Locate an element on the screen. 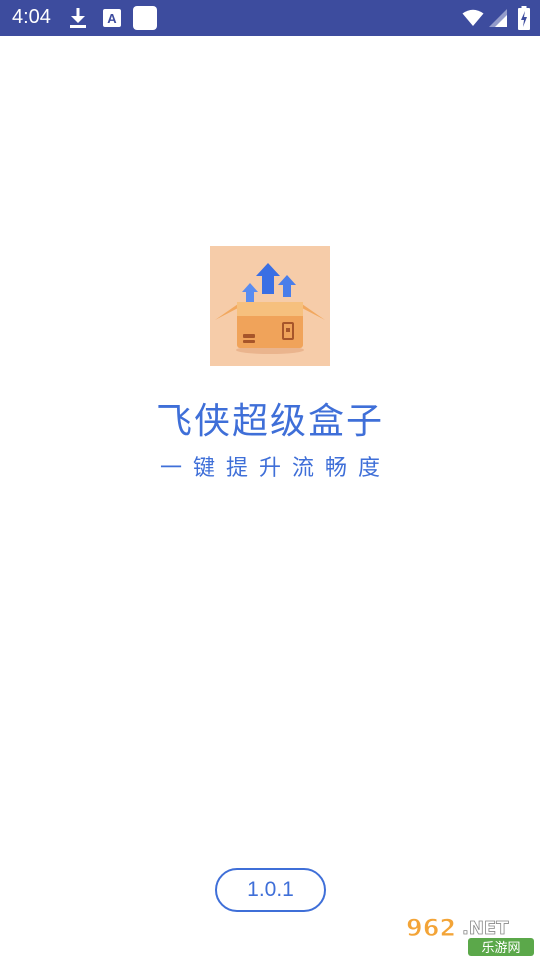 The height and width of the screenshot is (960, 540). watermark-brand: 962 is located at coordinates (431, 928).